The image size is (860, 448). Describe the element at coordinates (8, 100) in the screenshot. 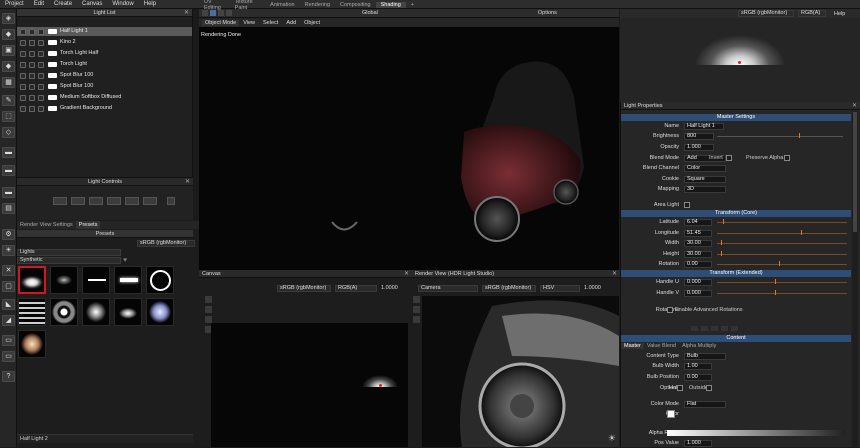

I see `tool-icon-6: ✎` at that location.